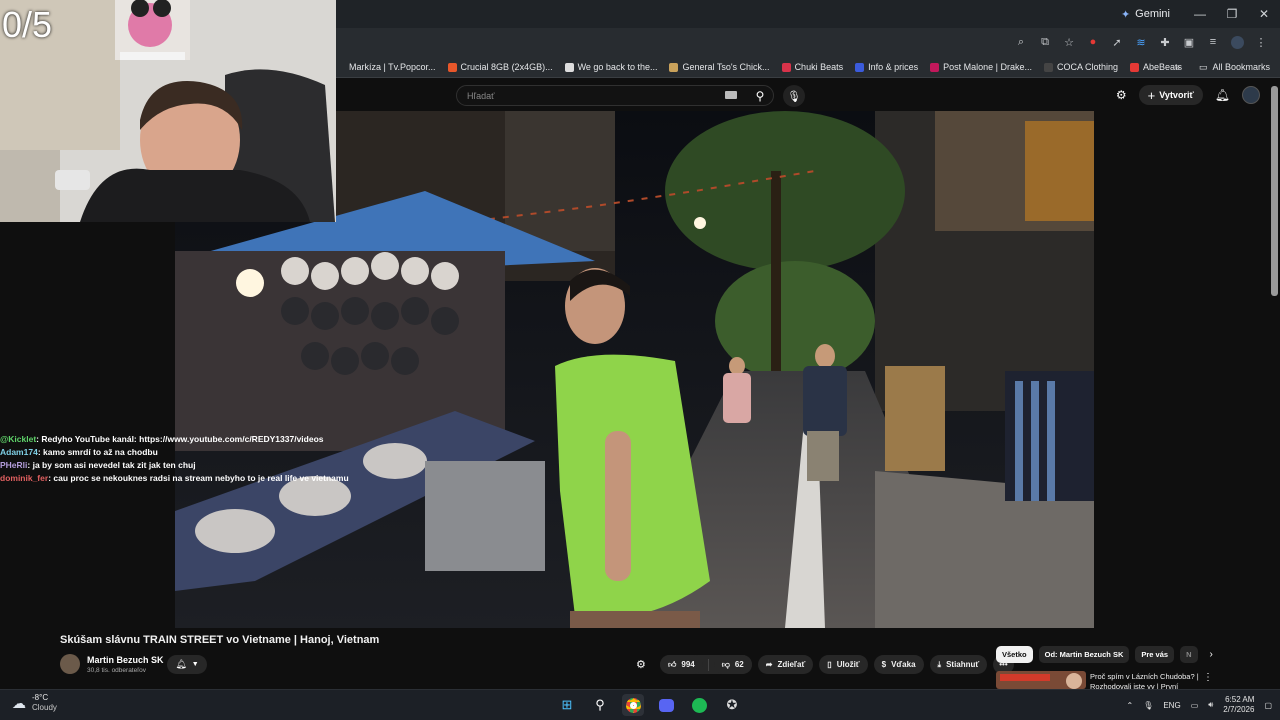  I want to click on tray-mic-icon: 🎙︎, so click(1148, 705).